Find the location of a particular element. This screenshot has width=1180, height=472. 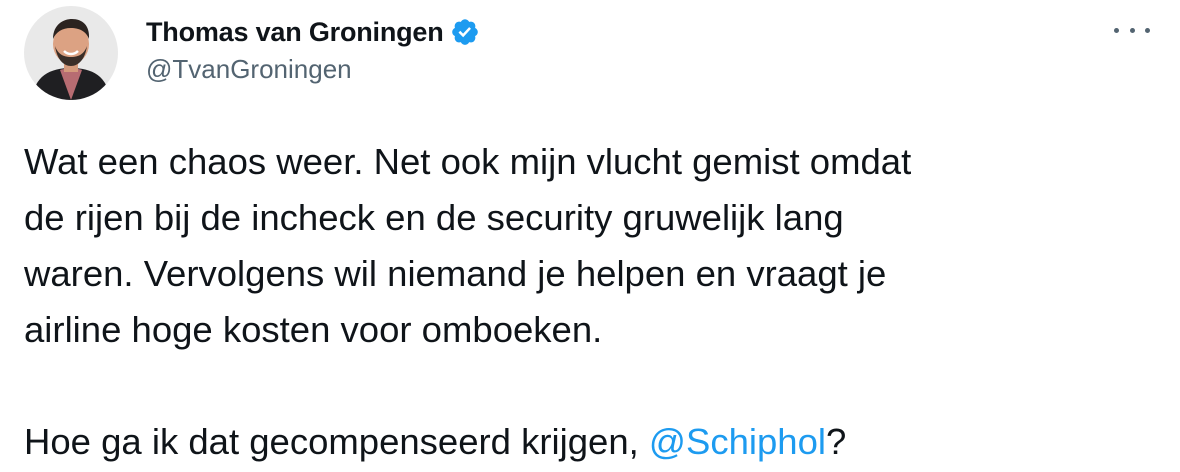

question-mark: ? is located at coordinates (836, 441).